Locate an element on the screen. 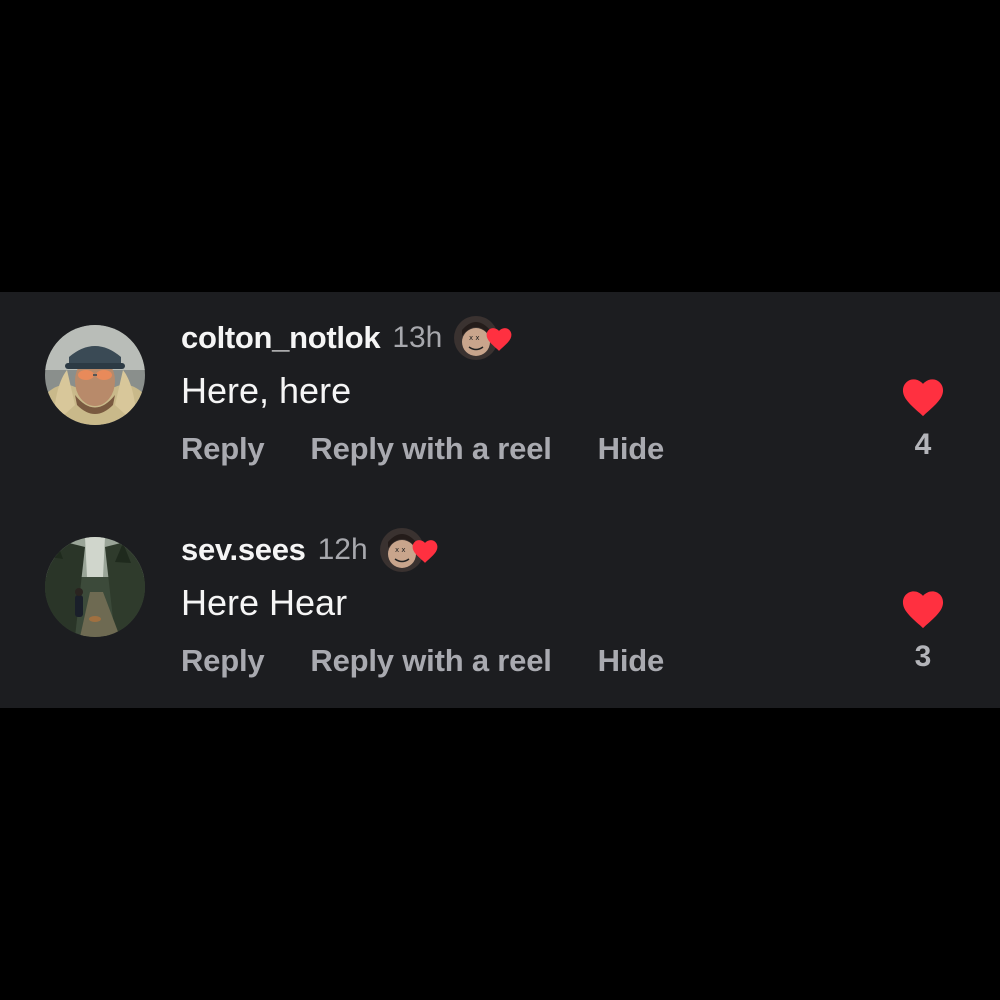 The image size is (1000, 1000). like-button: 3 is located at coordinates (923, 643).